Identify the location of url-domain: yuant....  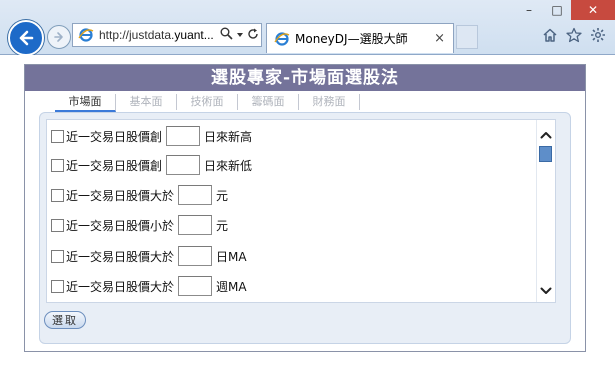
(194, 35).